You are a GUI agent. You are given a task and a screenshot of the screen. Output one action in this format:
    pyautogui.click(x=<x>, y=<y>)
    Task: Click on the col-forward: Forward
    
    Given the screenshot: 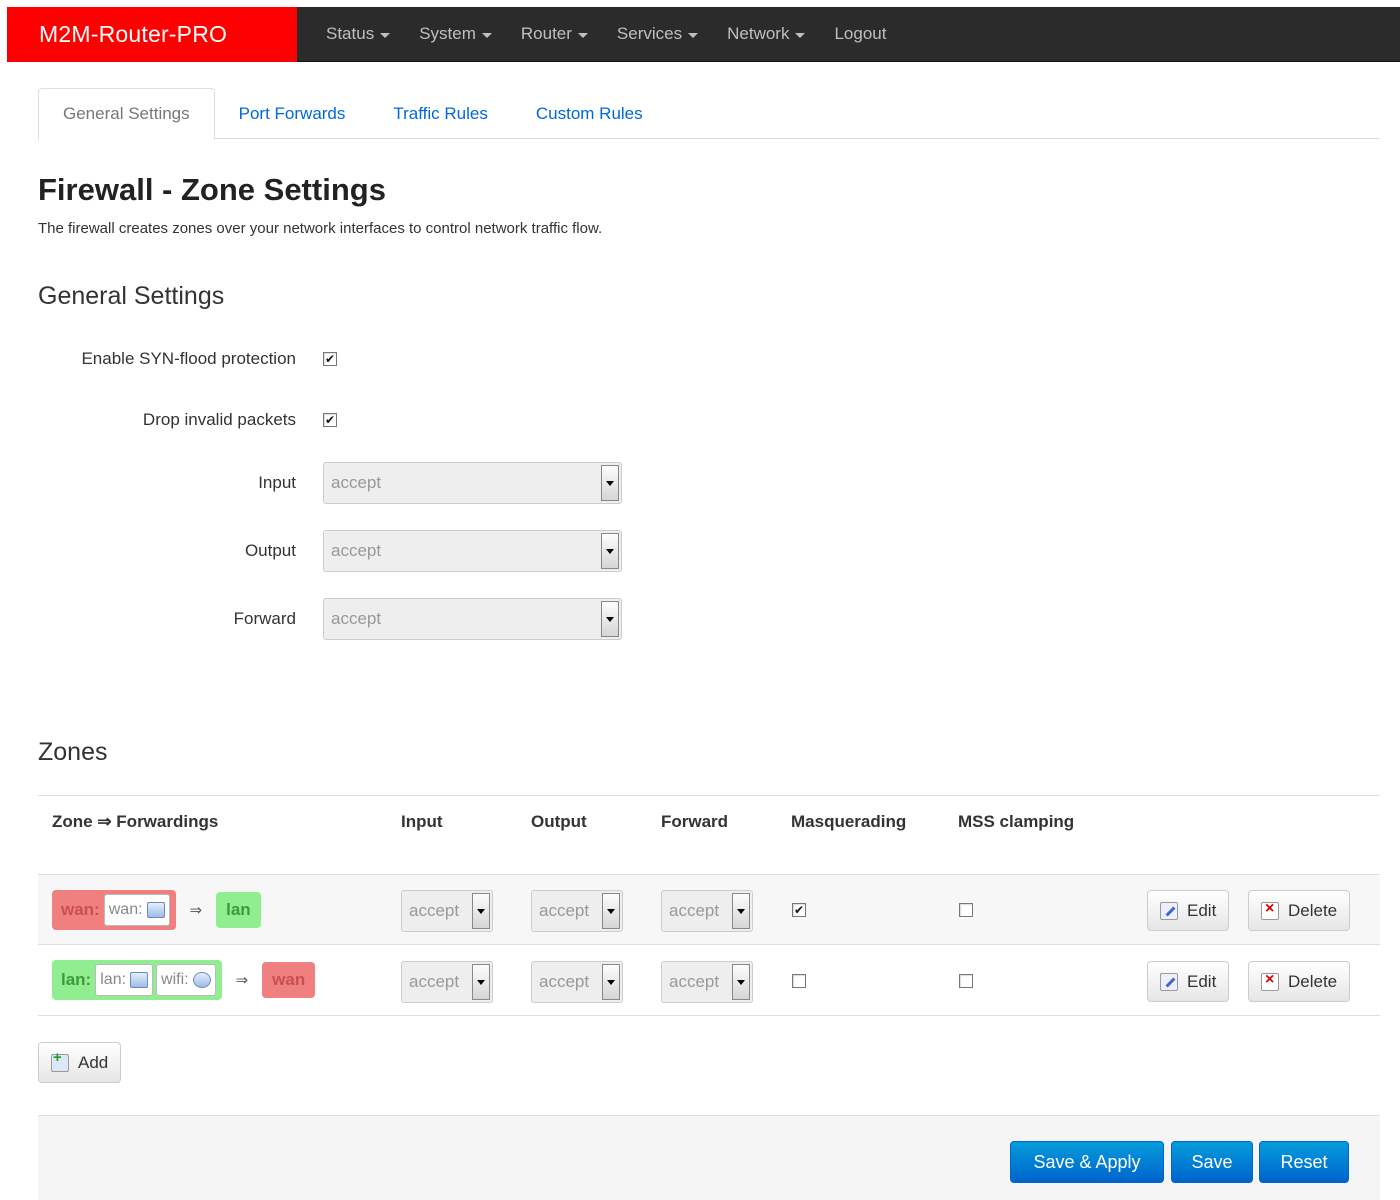 What is the action you would take?
    pyautogui.click(x=695, y=821)
    